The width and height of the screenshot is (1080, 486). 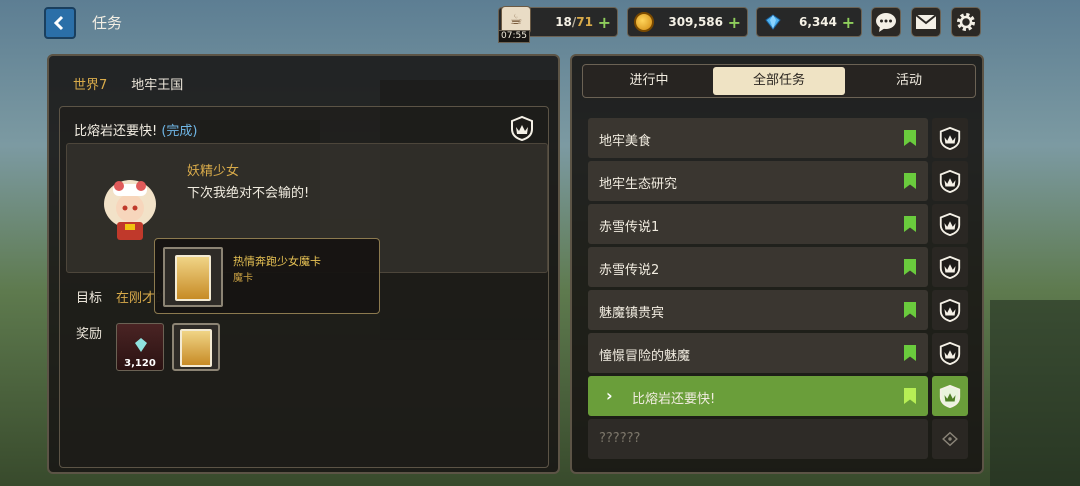 I want to click on breadcrumb: 世界7 地牢王国, so click(x=128, y=83).